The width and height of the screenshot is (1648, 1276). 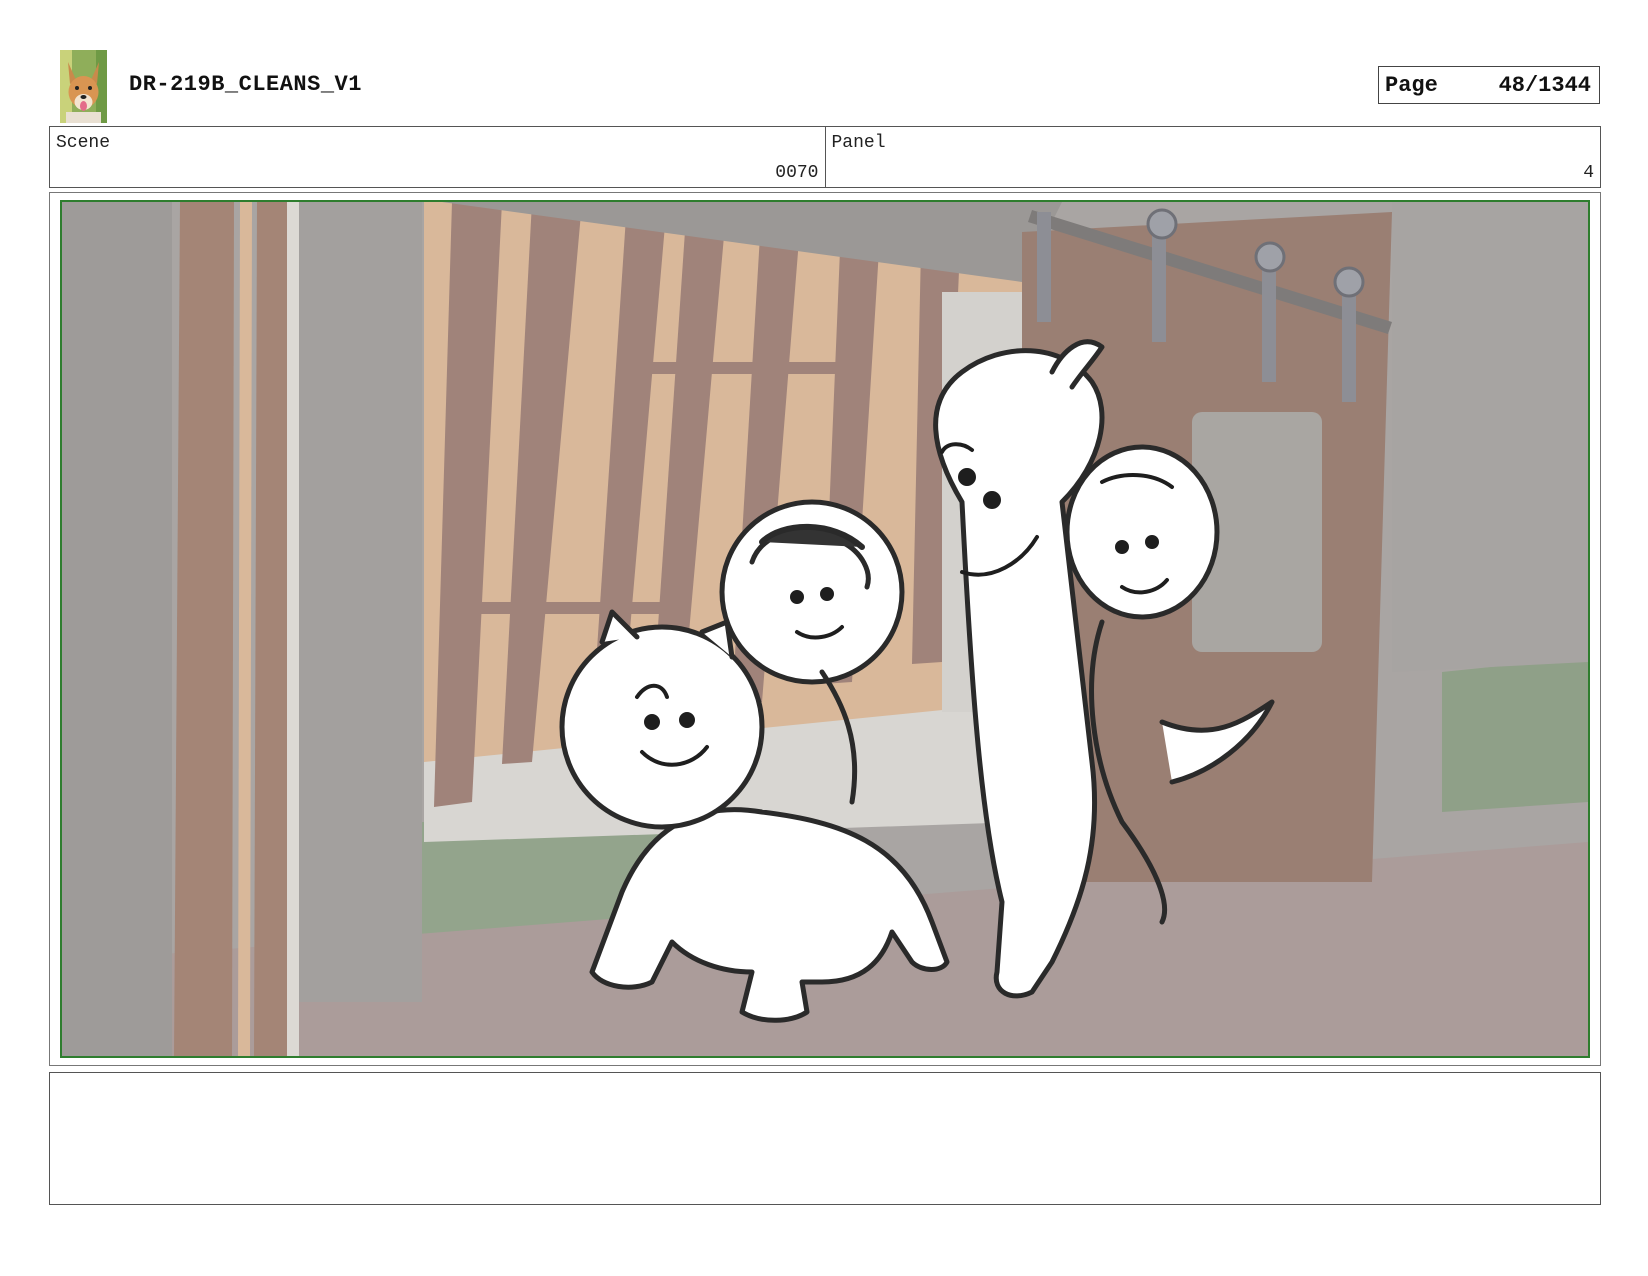 I want to click on page-number: 48/1344, so click(x=1544, y=85).